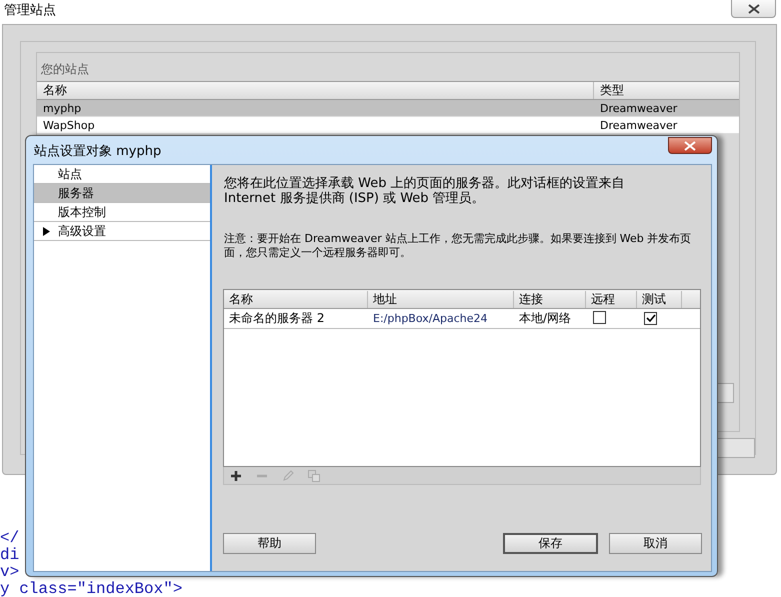  Describe the element at coordinates (425, 191) in the screenshot. I see `intro-text: 您将在此位置选择承载 Web 上的页面的服务器。此对话框的设置来自 Internet 服务提供商 (ISP) 或 Web 管理员。` at that location.